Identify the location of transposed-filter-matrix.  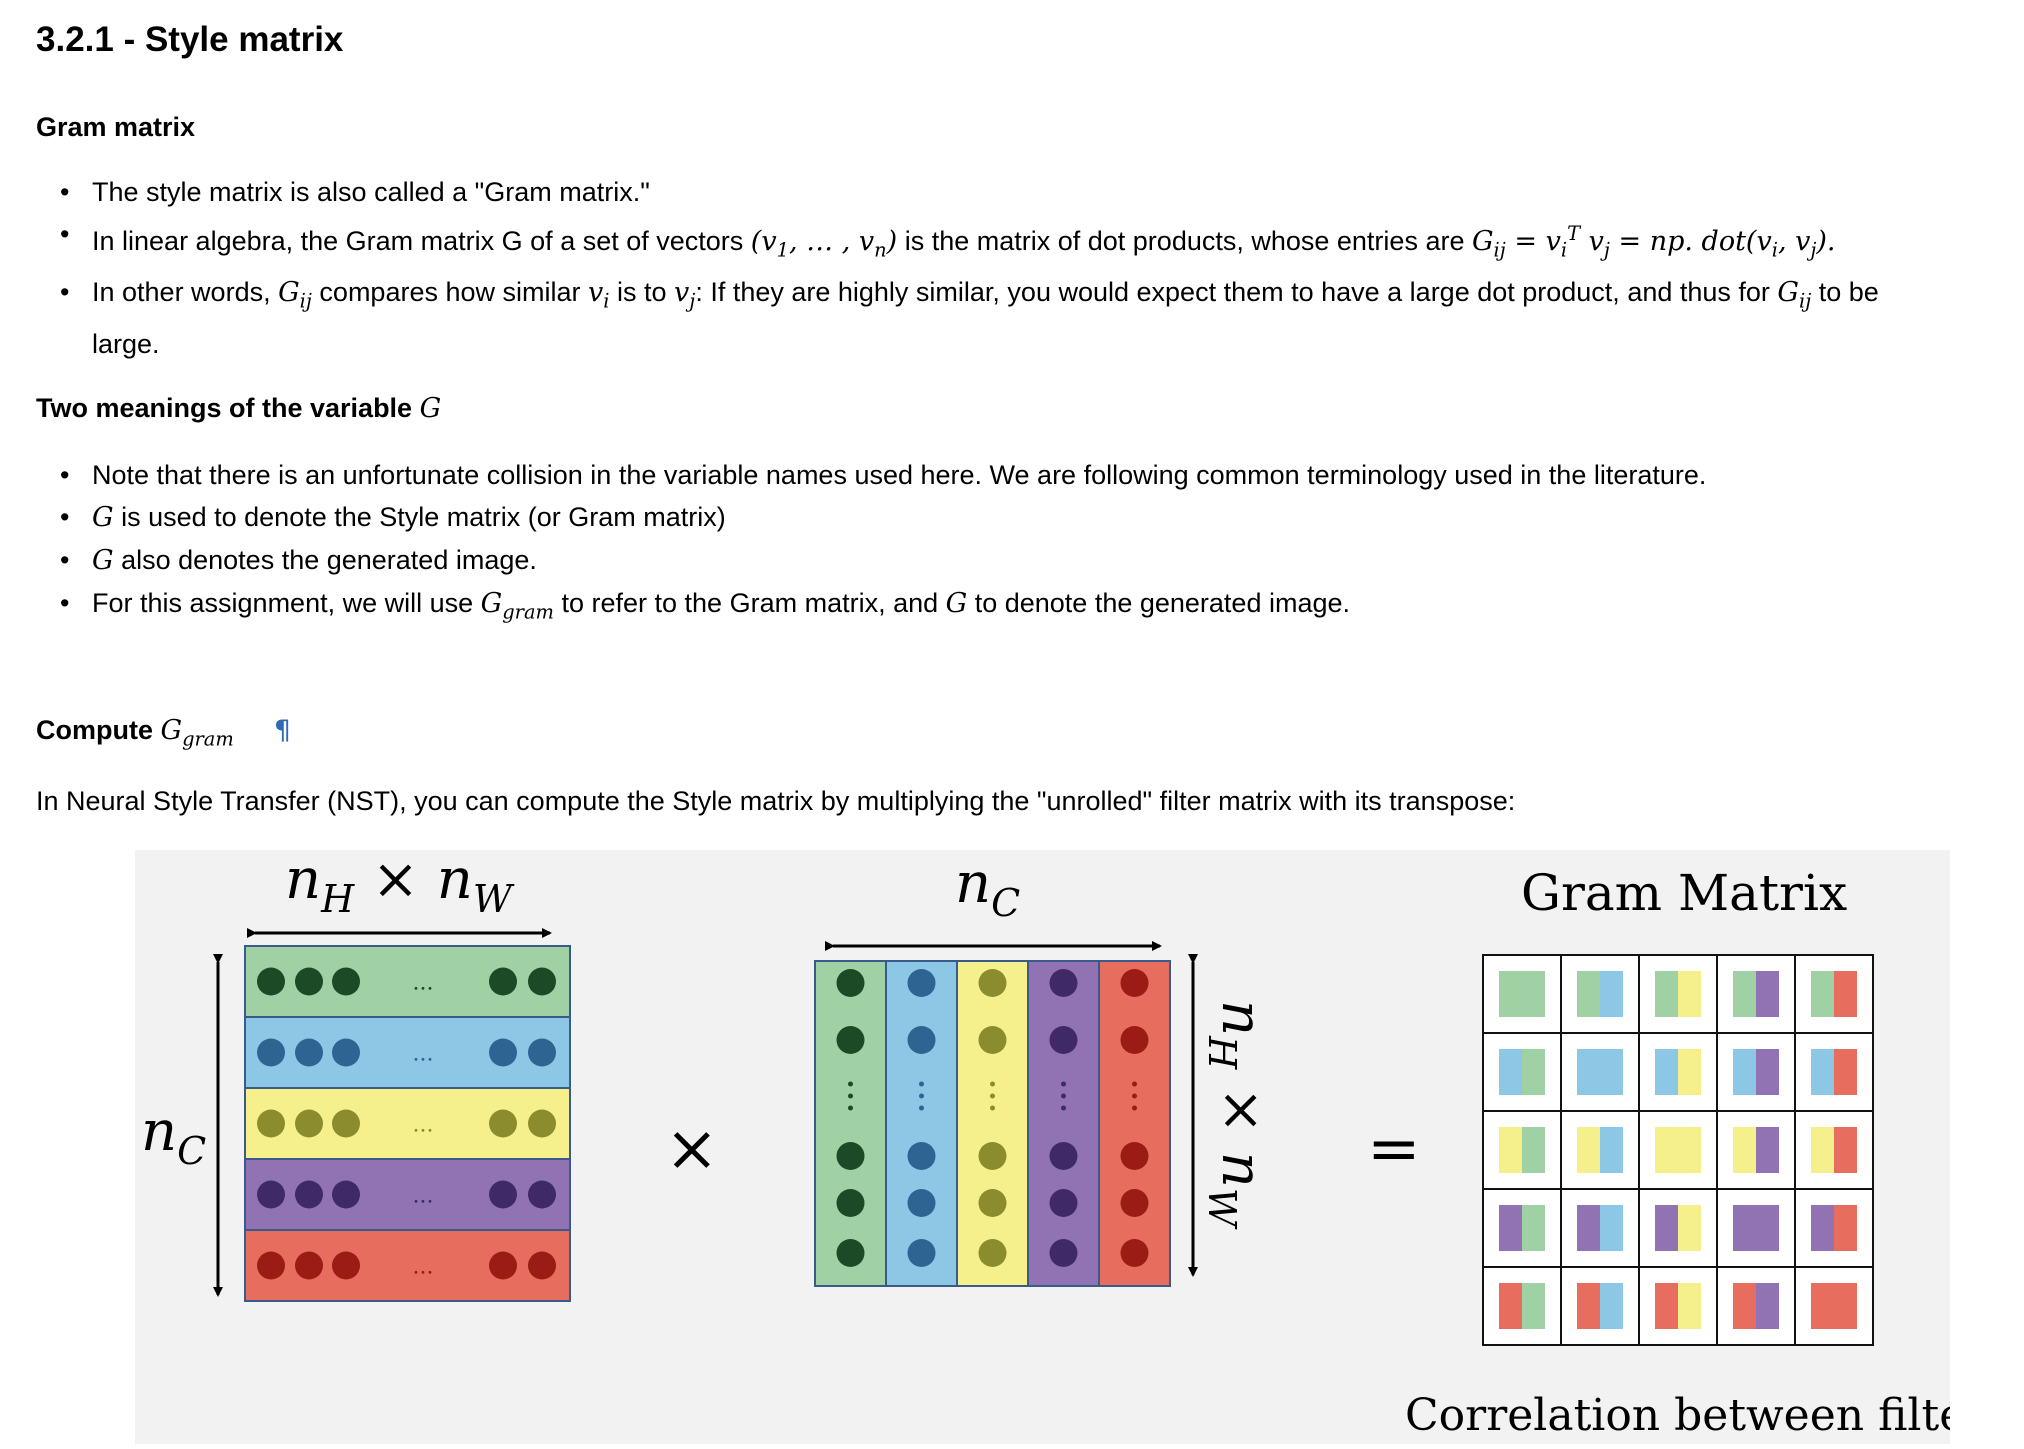
(992, 1123).